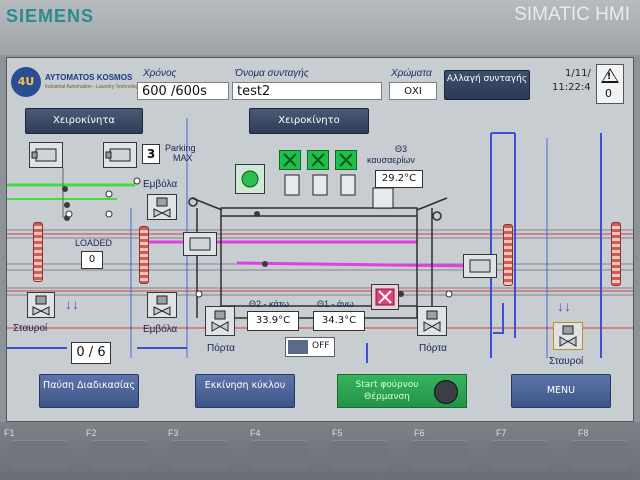  I want to click on exhaust-fan-icon, so click(385, 297).